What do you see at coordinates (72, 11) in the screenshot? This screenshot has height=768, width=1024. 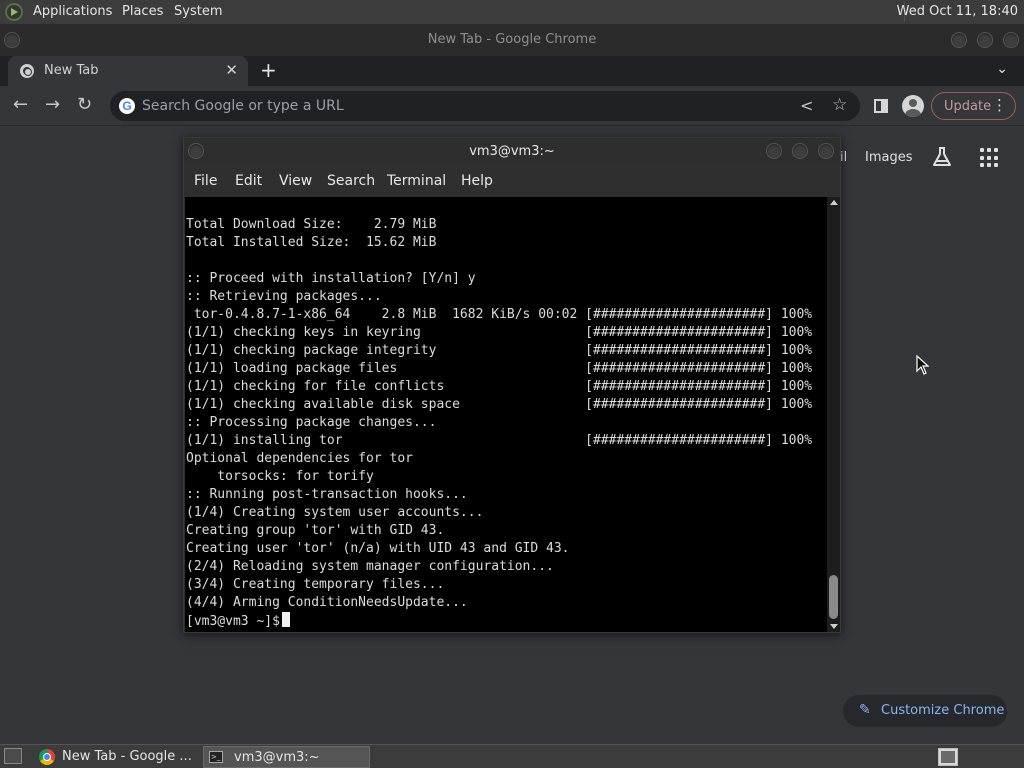 I see `applications-menu: Applications` at bounding box center [72, 11].